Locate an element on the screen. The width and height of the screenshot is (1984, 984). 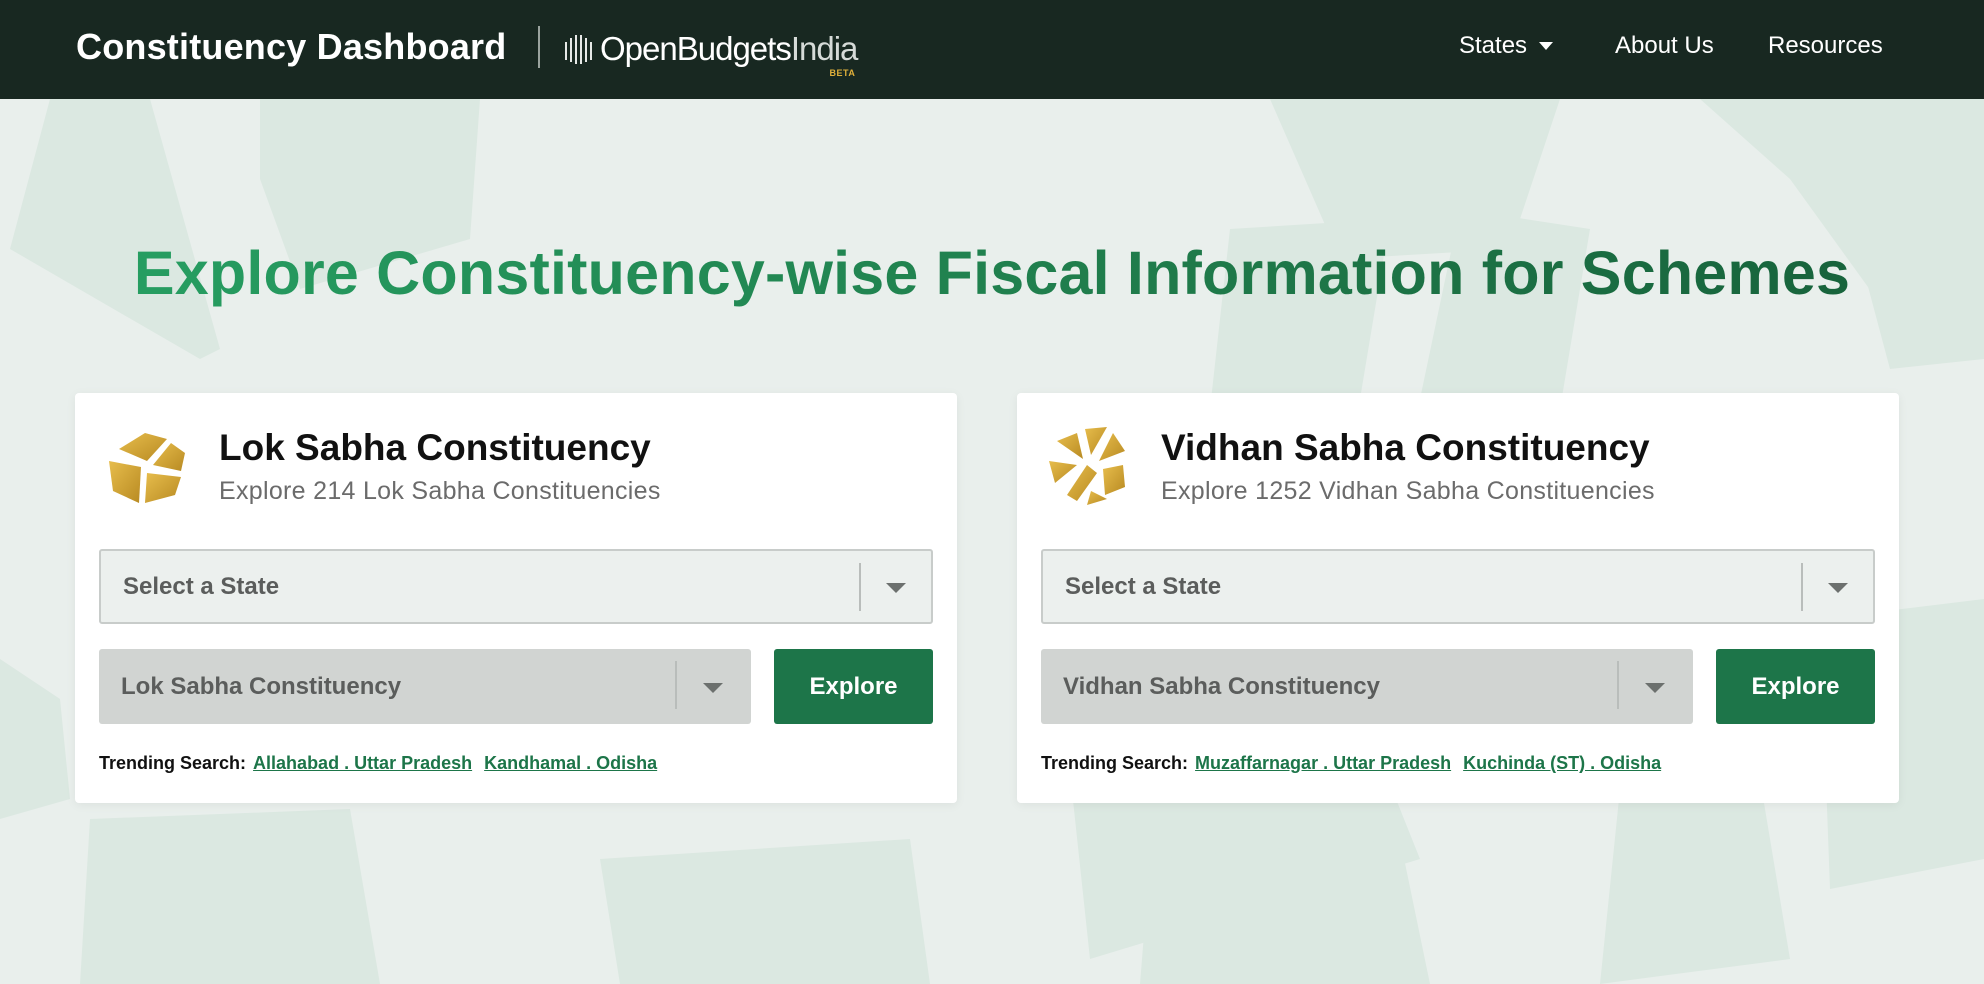
logo-word-budgets: Budgets is located at coordinates (734, 48).